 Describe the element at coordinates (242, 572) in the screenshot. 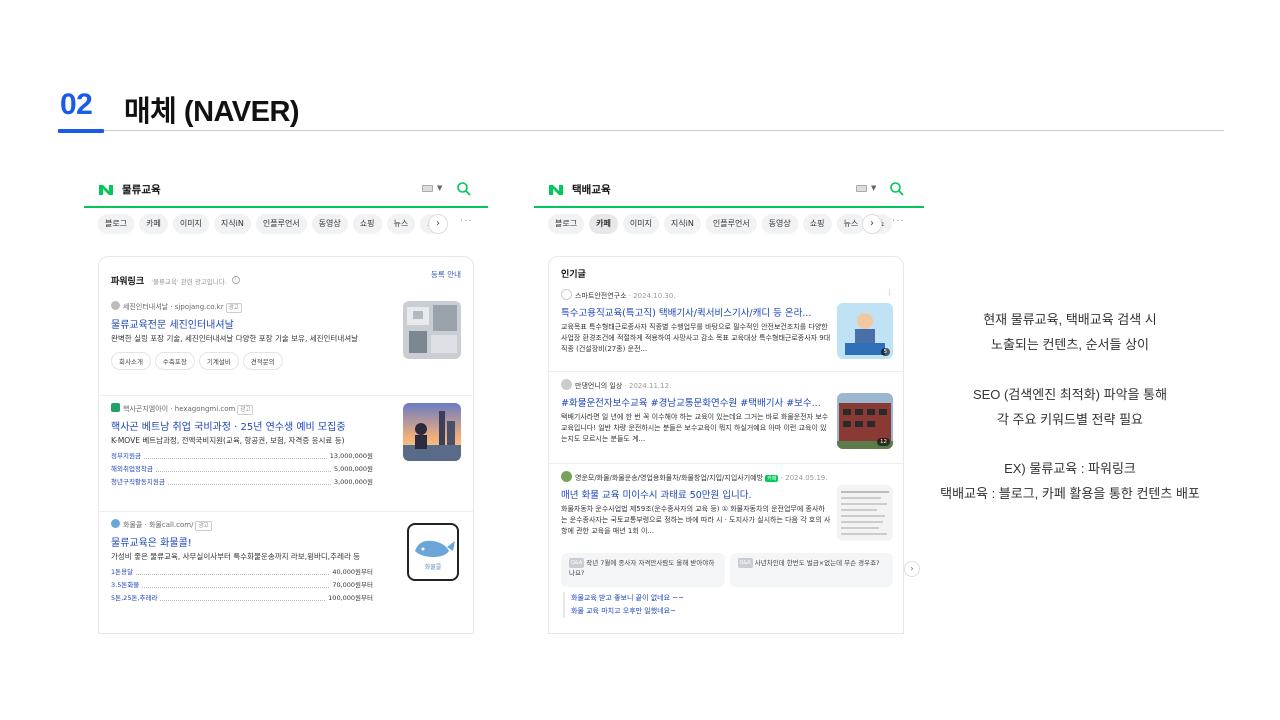

I see `price-row: 1톤용달 40,000원부터` at that location.